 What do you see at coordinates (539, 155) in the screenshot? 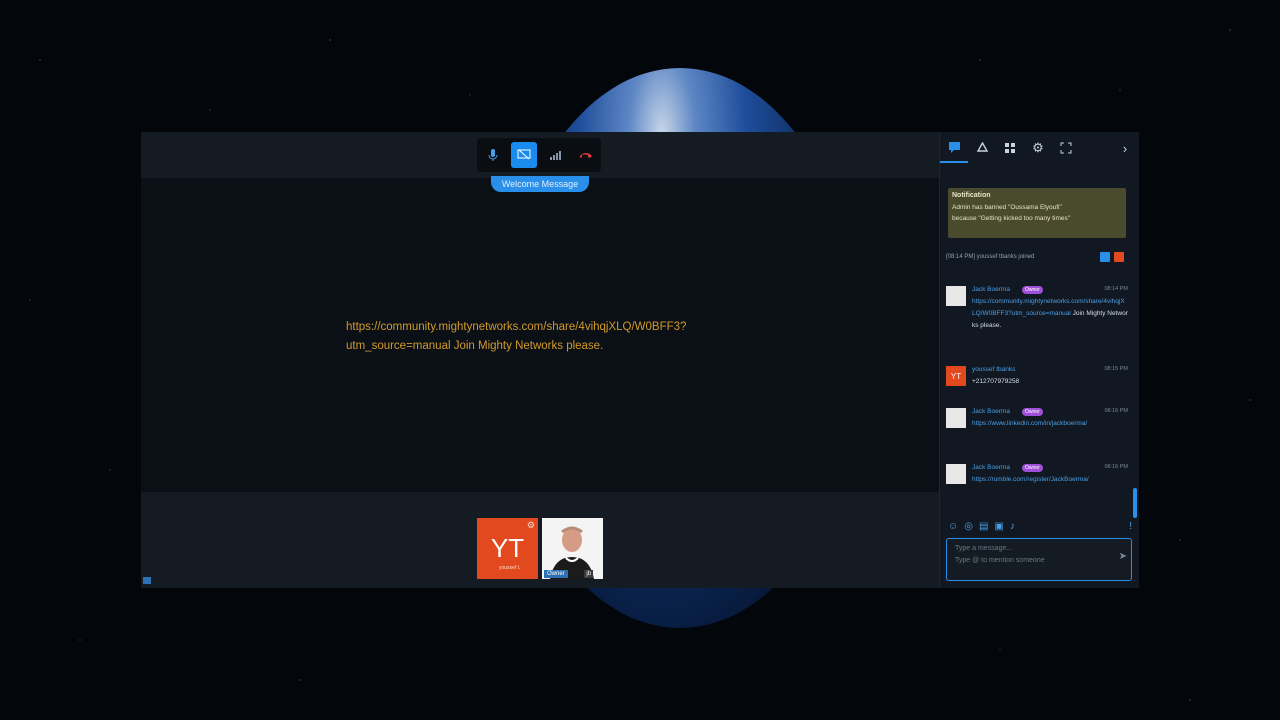
I see `call-controls` at bounding box center [539, 155].